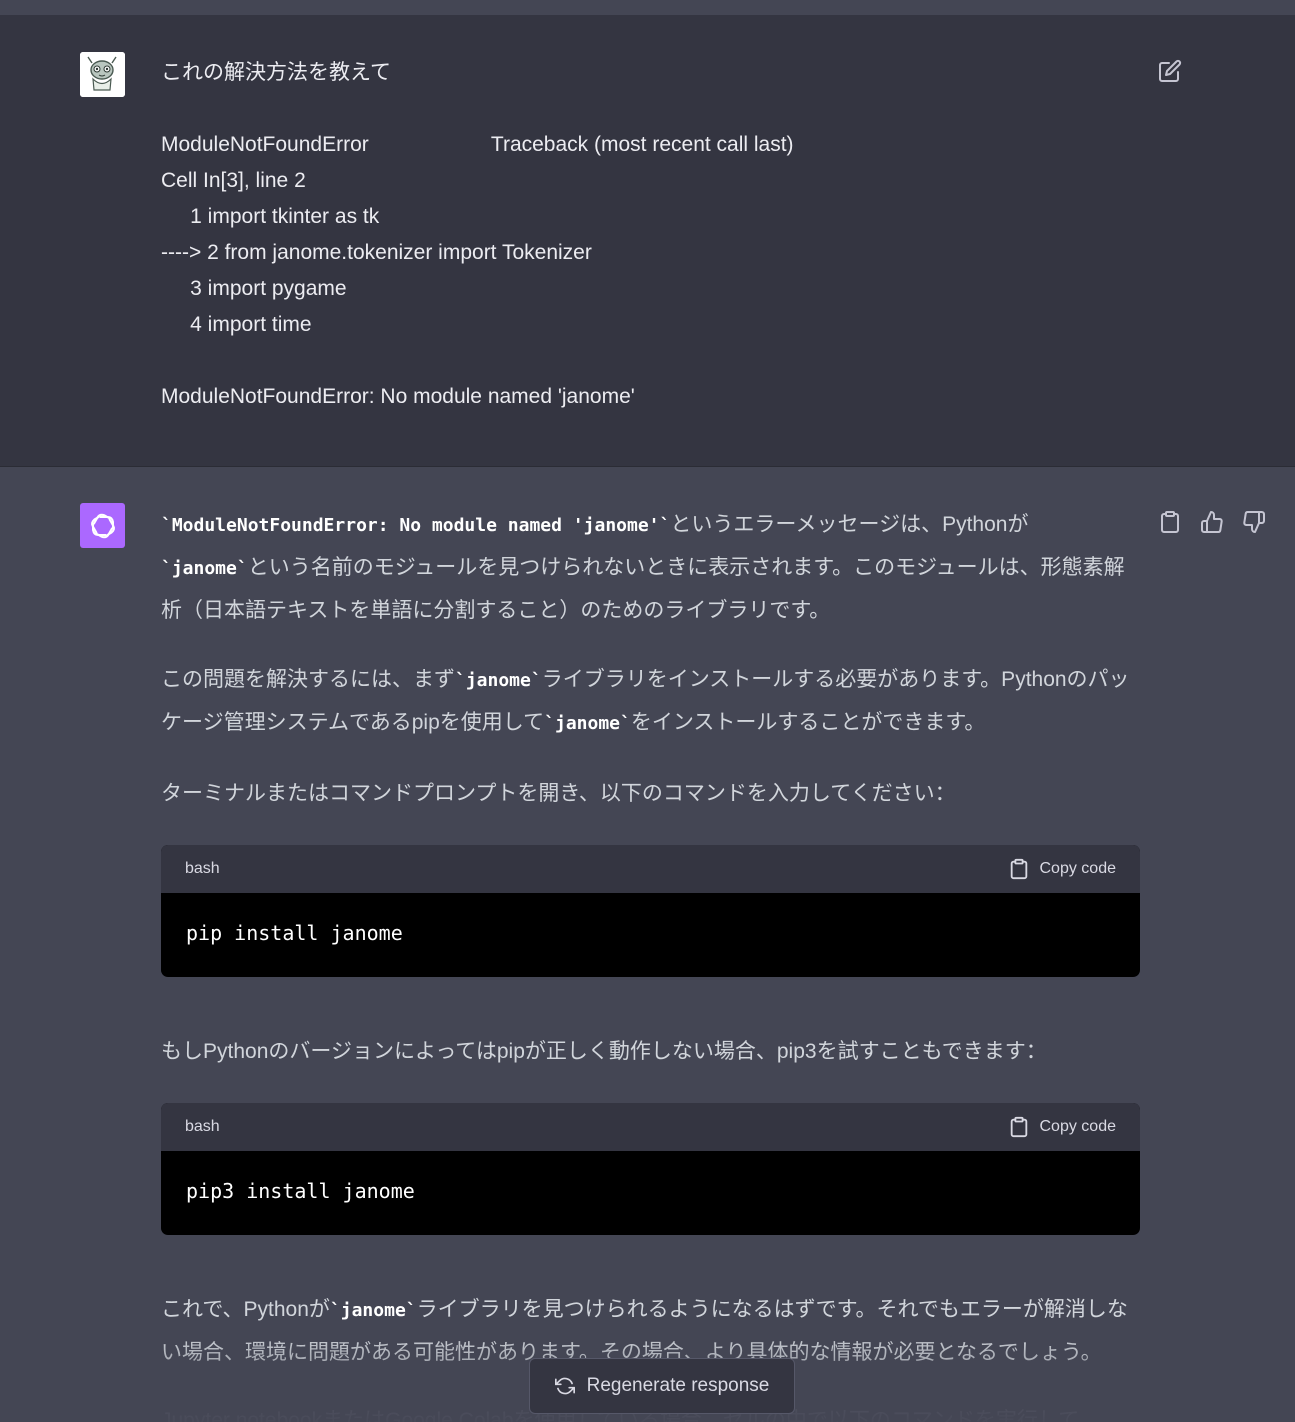 The height and width of the screenshot is (1422, 1295). Describe the element at coordinates (270, 216) in the screenshot. I see `traceback-line: 1 import tkinter as tk` at that location.